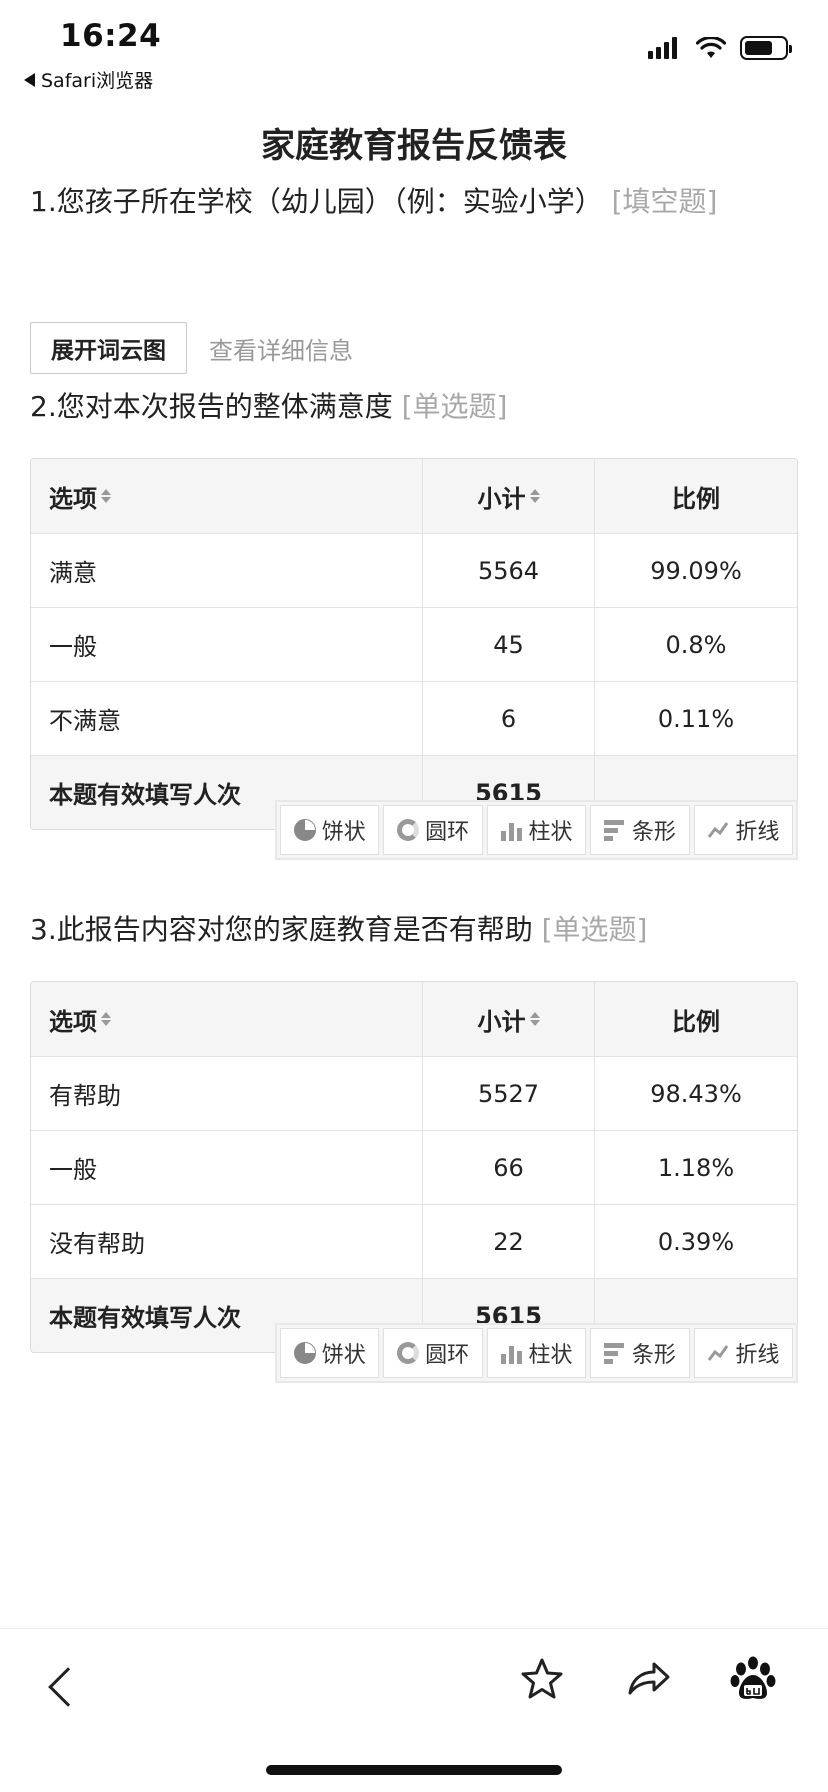 The height and width of the screenshot is (1792, 828). Describe the element at coordinates (696, 1241) in the screenshot. I see `ratio-cell: 0.39%` at that location.